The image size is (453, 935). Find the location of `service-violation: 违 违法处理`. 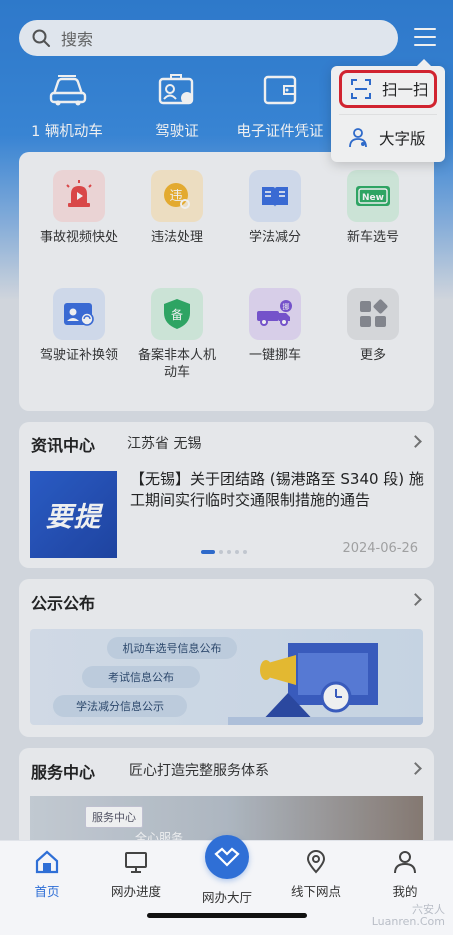

service-violation: 违 违法处理 is located at coordinates (177, 208).